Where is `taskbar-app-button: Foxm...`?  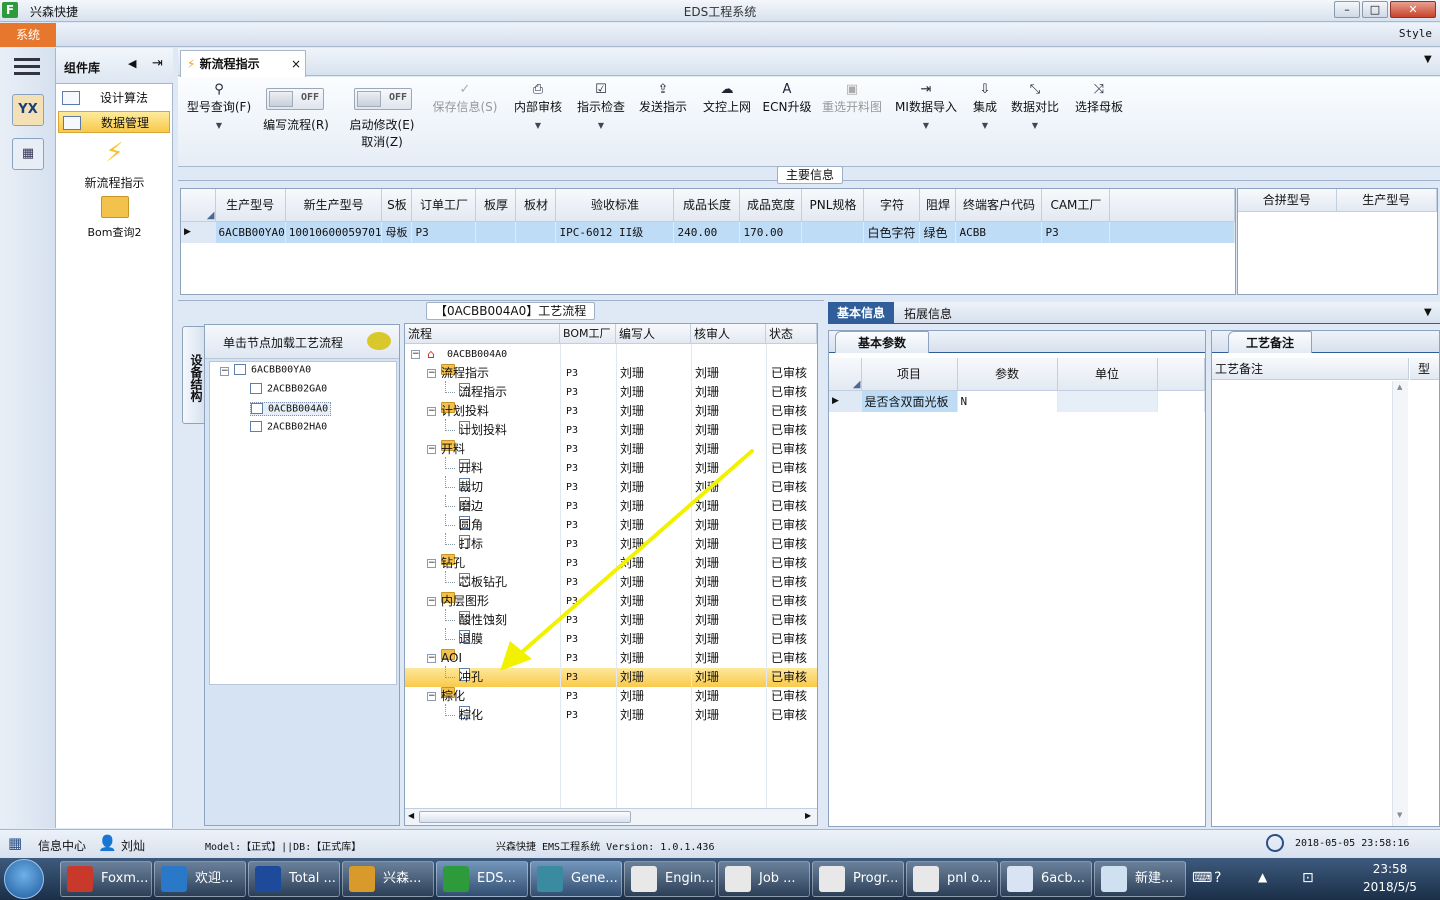
taskbar-app-button: Foxm... is located at coordinates (106, 879).